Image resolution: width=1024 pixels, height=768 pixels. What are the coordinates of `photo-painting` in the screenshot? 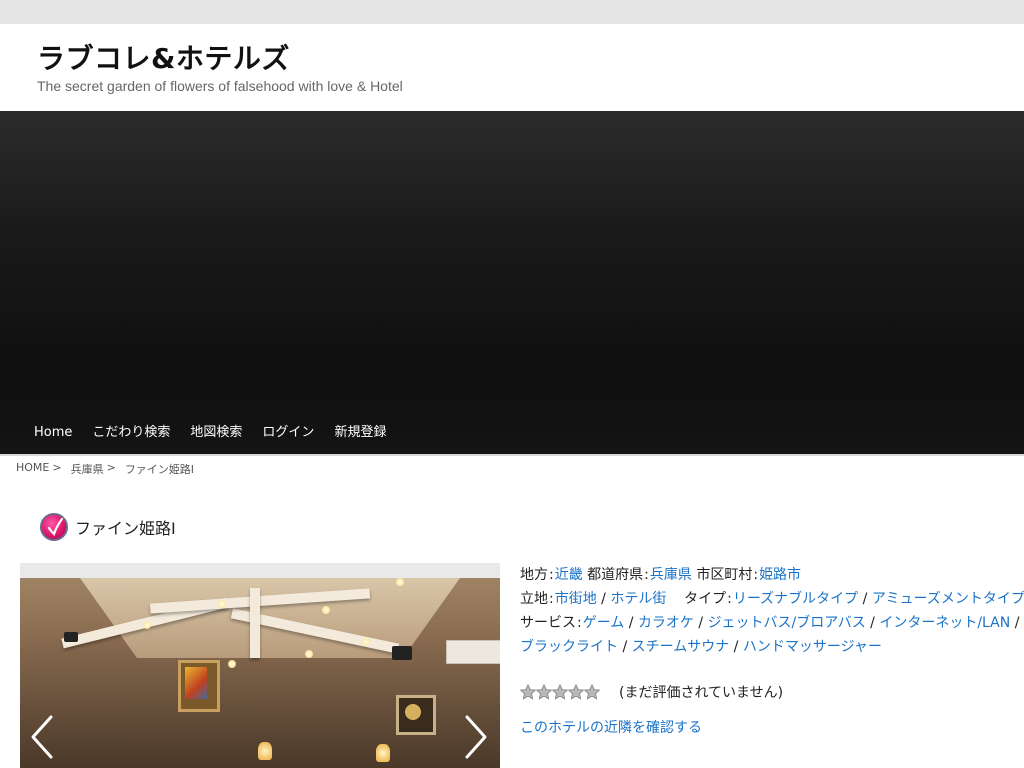 It's located at (199, 686).